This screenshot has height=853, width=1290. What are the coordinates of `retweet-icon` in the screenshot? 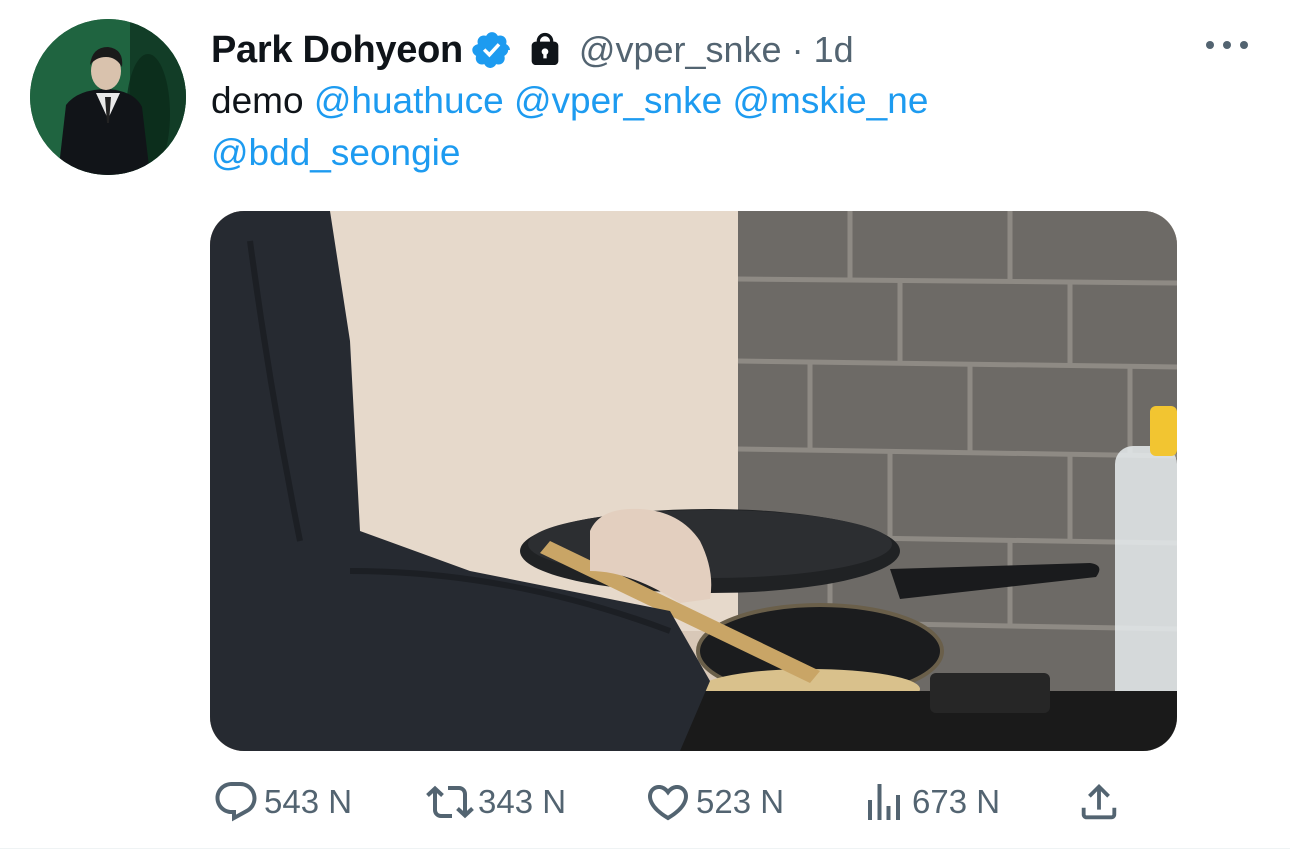 It's located at (450, 802).